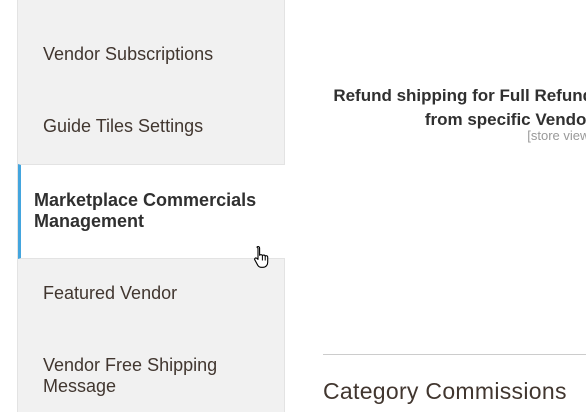  Describe the element at coordinates (454, 354) in the screenshot. I see `section-divider` at that location.